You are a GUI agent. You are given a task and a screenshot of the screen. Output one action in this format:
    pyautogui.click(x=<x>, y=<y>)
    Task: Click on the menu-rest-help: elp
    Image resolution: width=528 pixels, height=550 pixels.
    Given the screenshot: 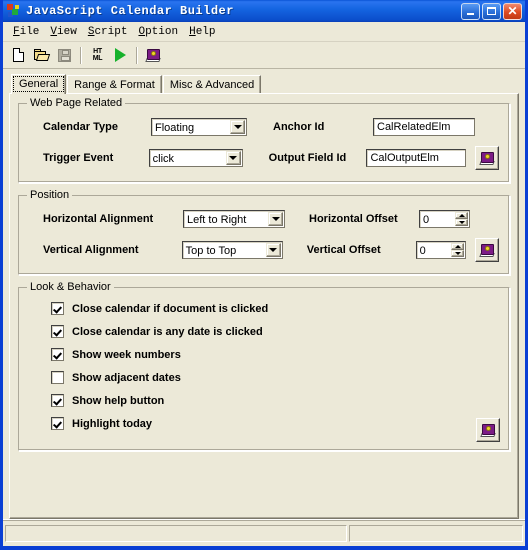 What is the action you would take?
    pyautogui.click(x=205, y=31)
    